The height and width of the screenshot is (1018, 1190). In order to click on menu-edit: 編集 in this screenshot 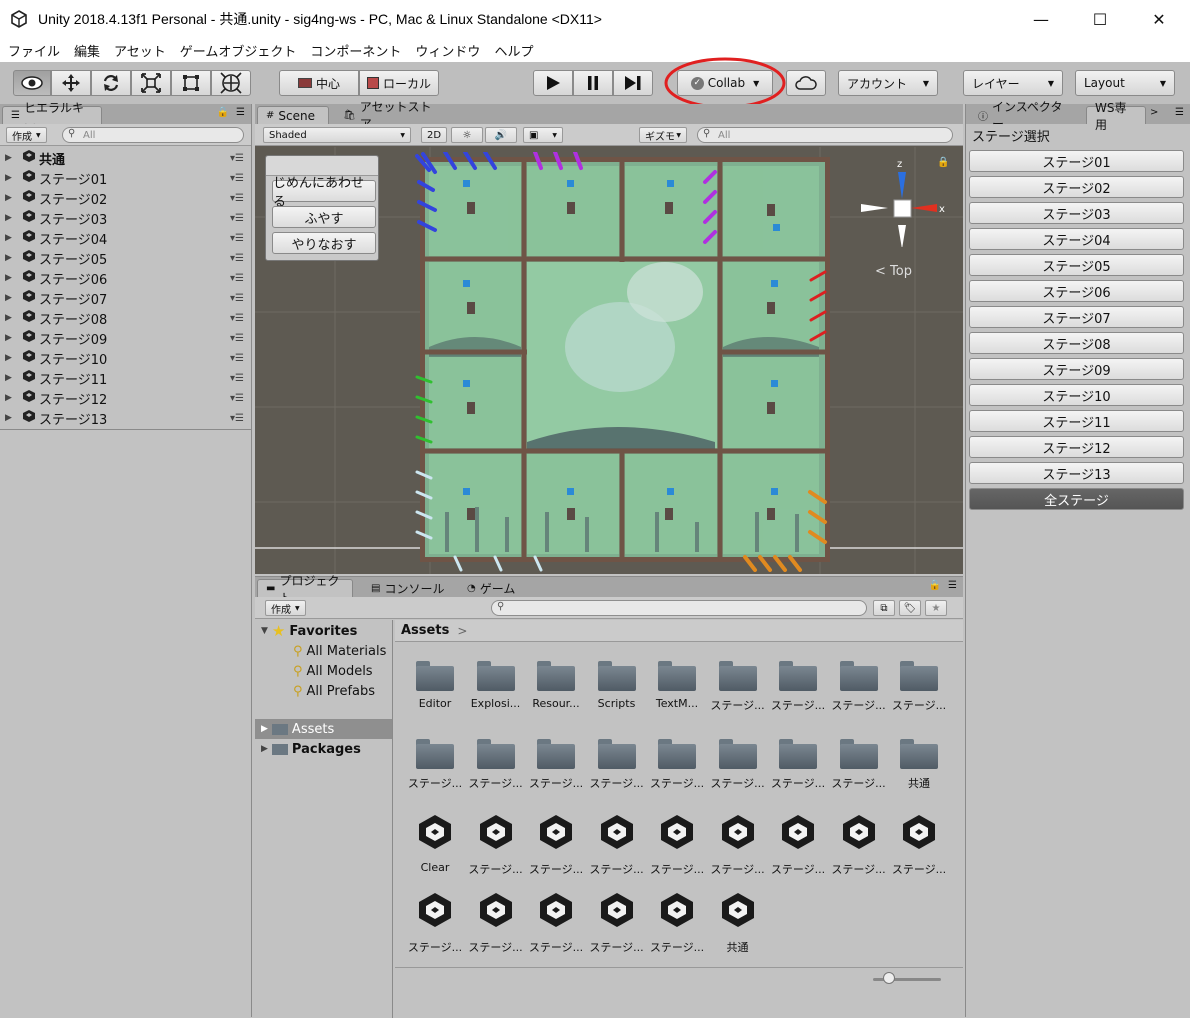, I will do `click(87, 50)`.